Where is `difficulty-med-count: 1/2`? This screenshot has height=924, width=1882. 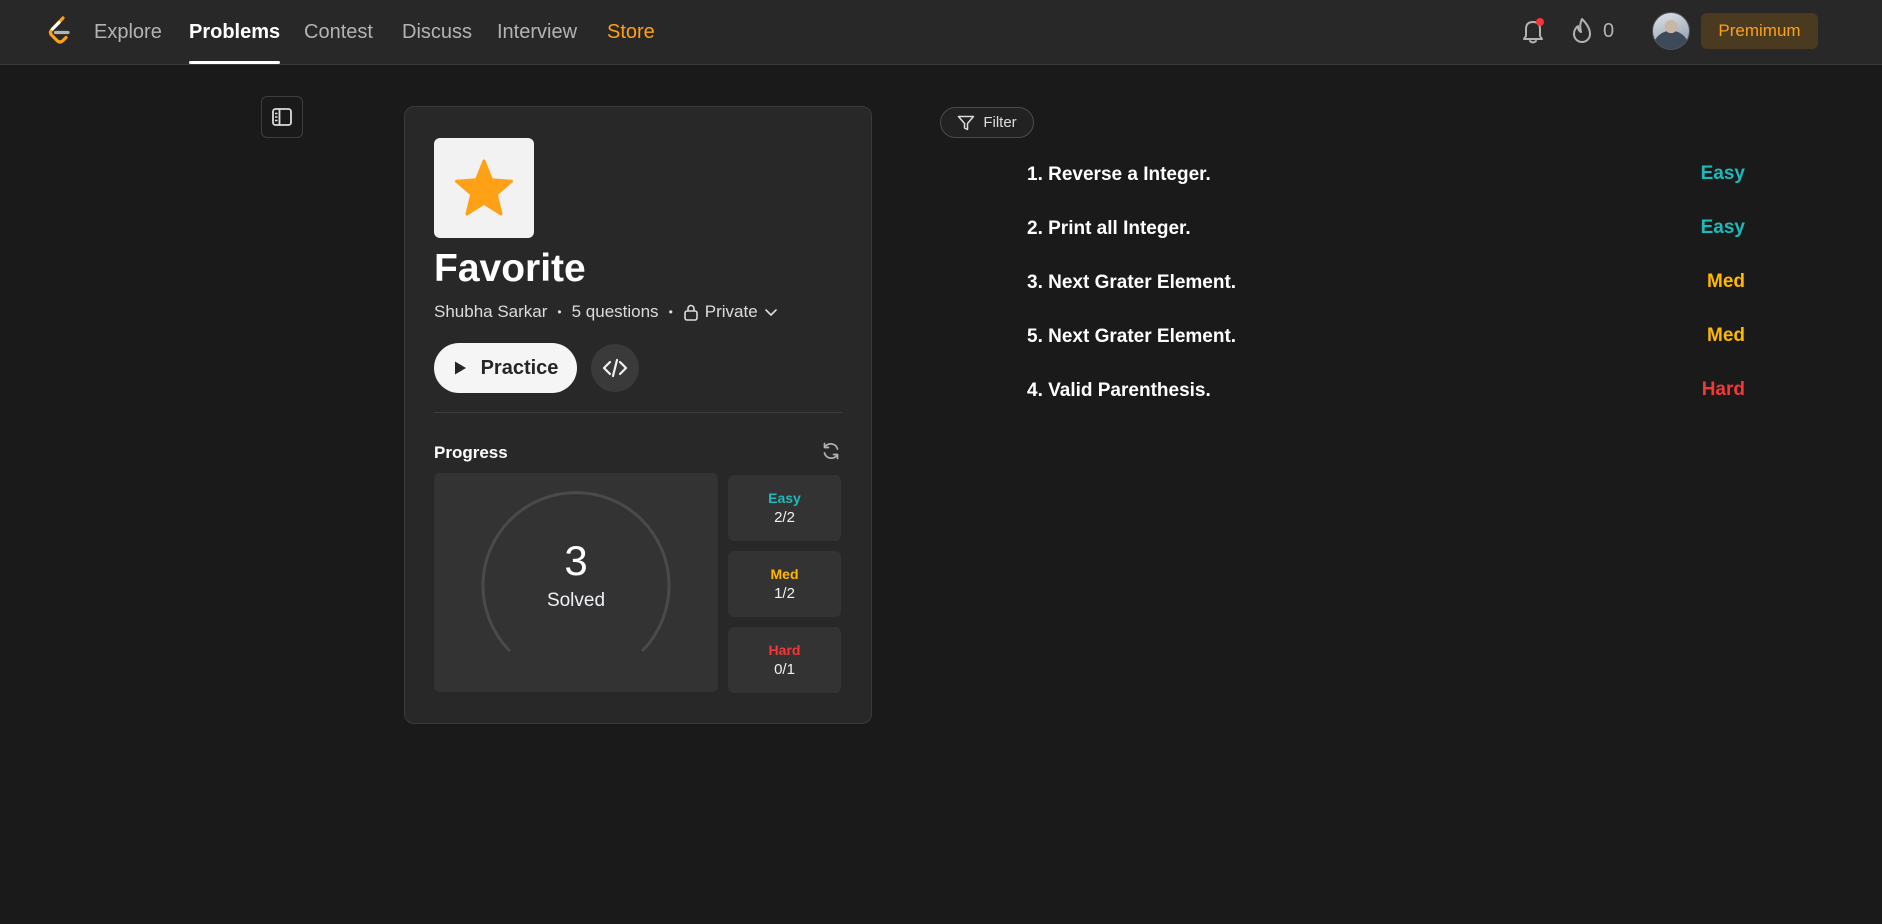
difficulty-med-count: 1/2 is located at coordinates (784, 593).